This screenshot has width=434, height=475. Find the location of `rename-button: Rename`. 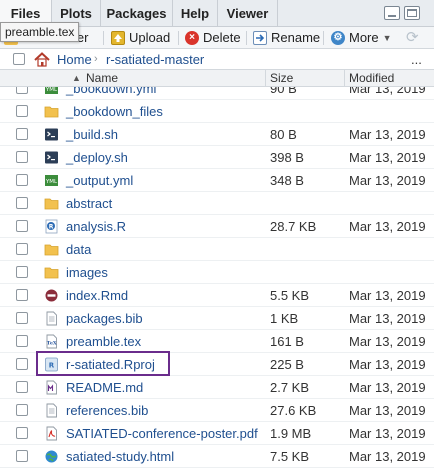

rename-button: Rename is located at coordinates (286, 38).